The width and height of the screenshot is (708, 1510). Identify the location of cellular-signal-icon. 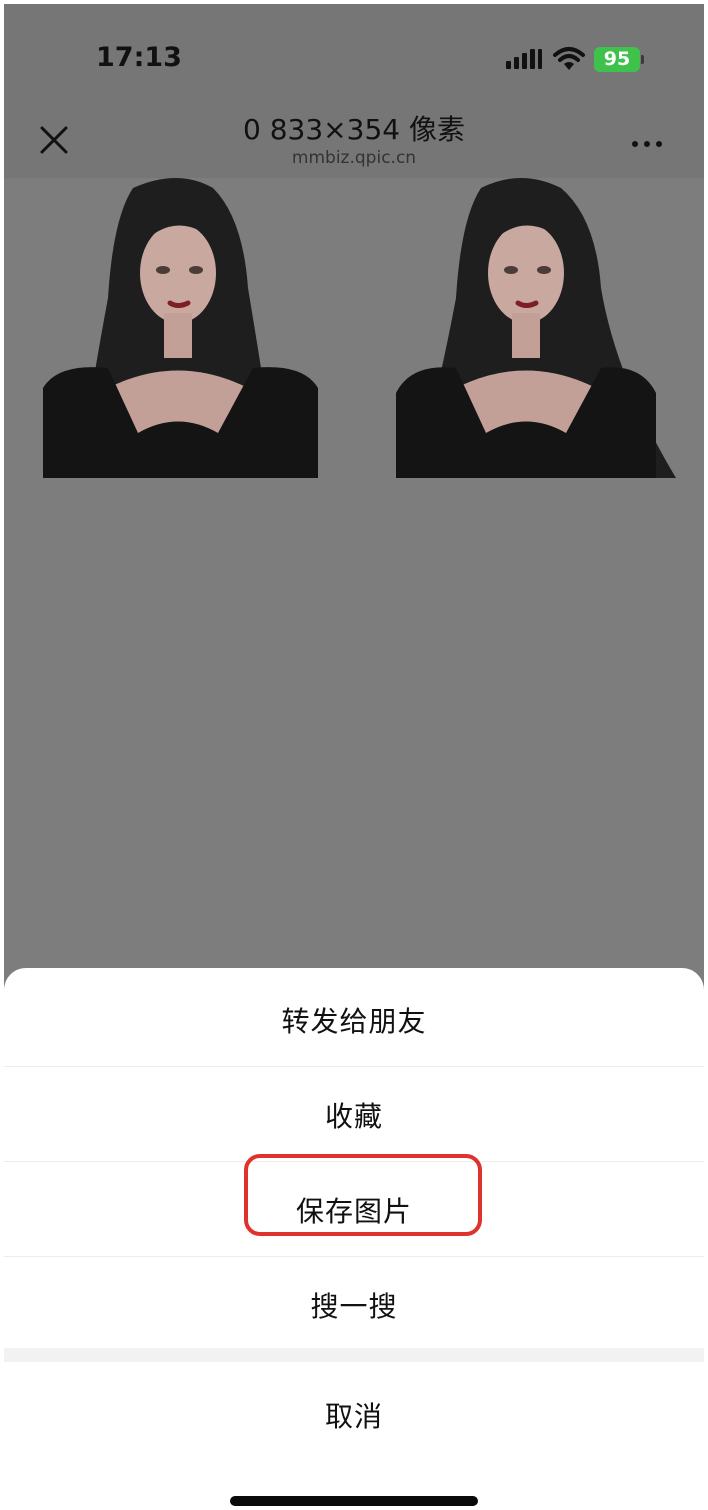
(524, 59).